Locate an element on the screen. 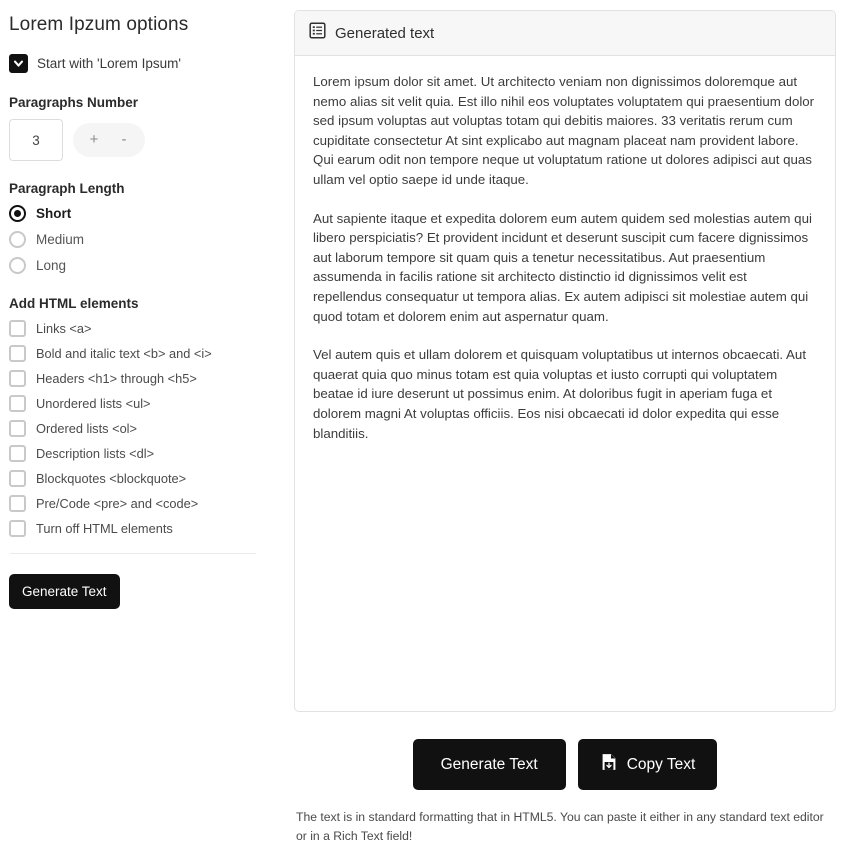 The width and height of the screenshot is (847, 847). copy-text-button: Copy Text is located at coordinates (647, 764).